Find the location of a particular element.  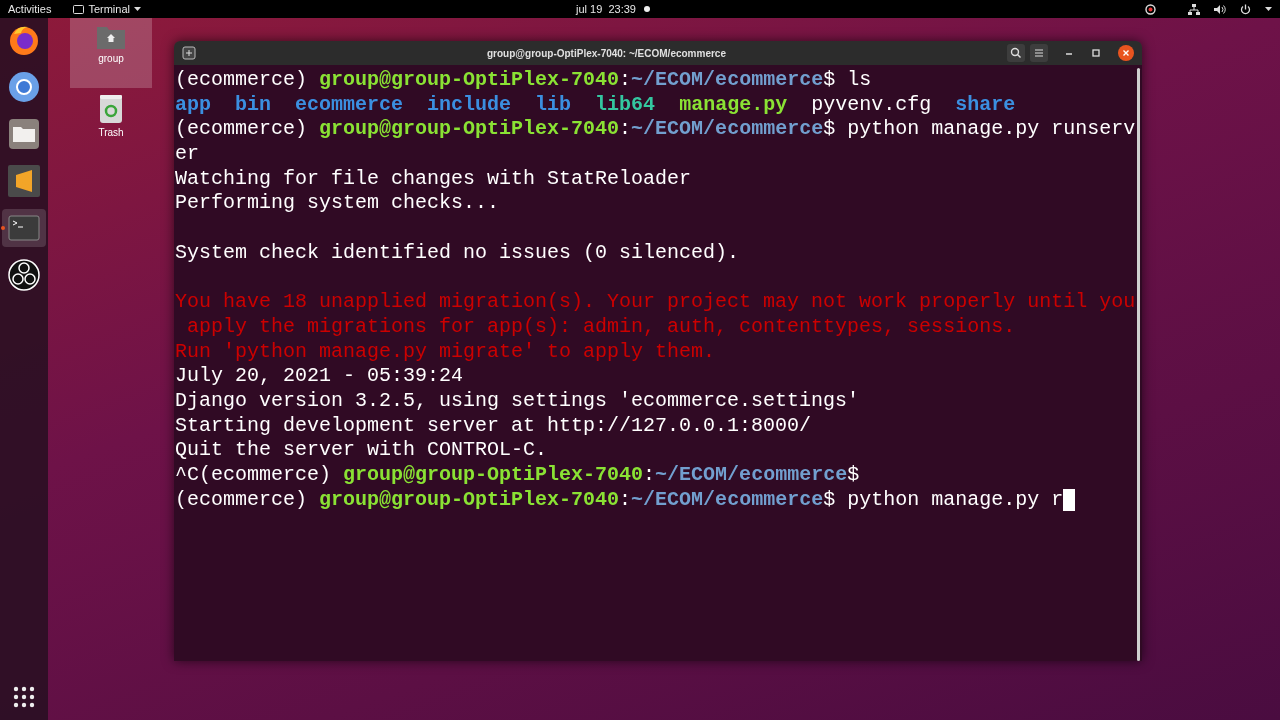

trash-icon is located at coordinates (111, 109).